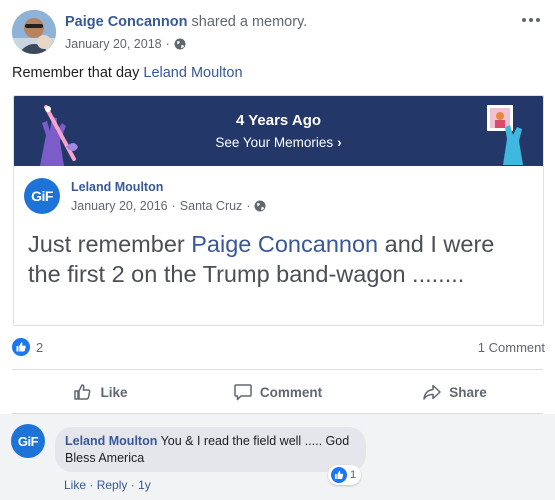 This screenshot has width=555, height=500. I want to click on like-count-value: 2, so click(40, 347).